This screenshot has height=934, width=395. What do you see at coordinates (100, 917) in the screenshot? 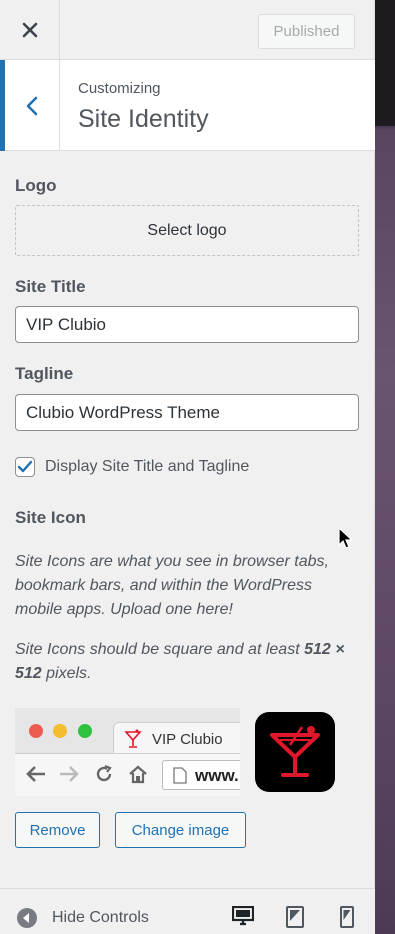
I see `hide-controls-label: Hide Controls` at bounding box center [100, 917].